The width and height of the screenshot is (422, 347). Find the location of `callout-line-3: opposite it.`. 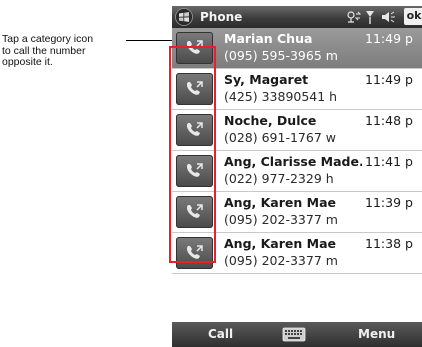

callout-line-3: opposite it. is located at coordinates (27, 62).